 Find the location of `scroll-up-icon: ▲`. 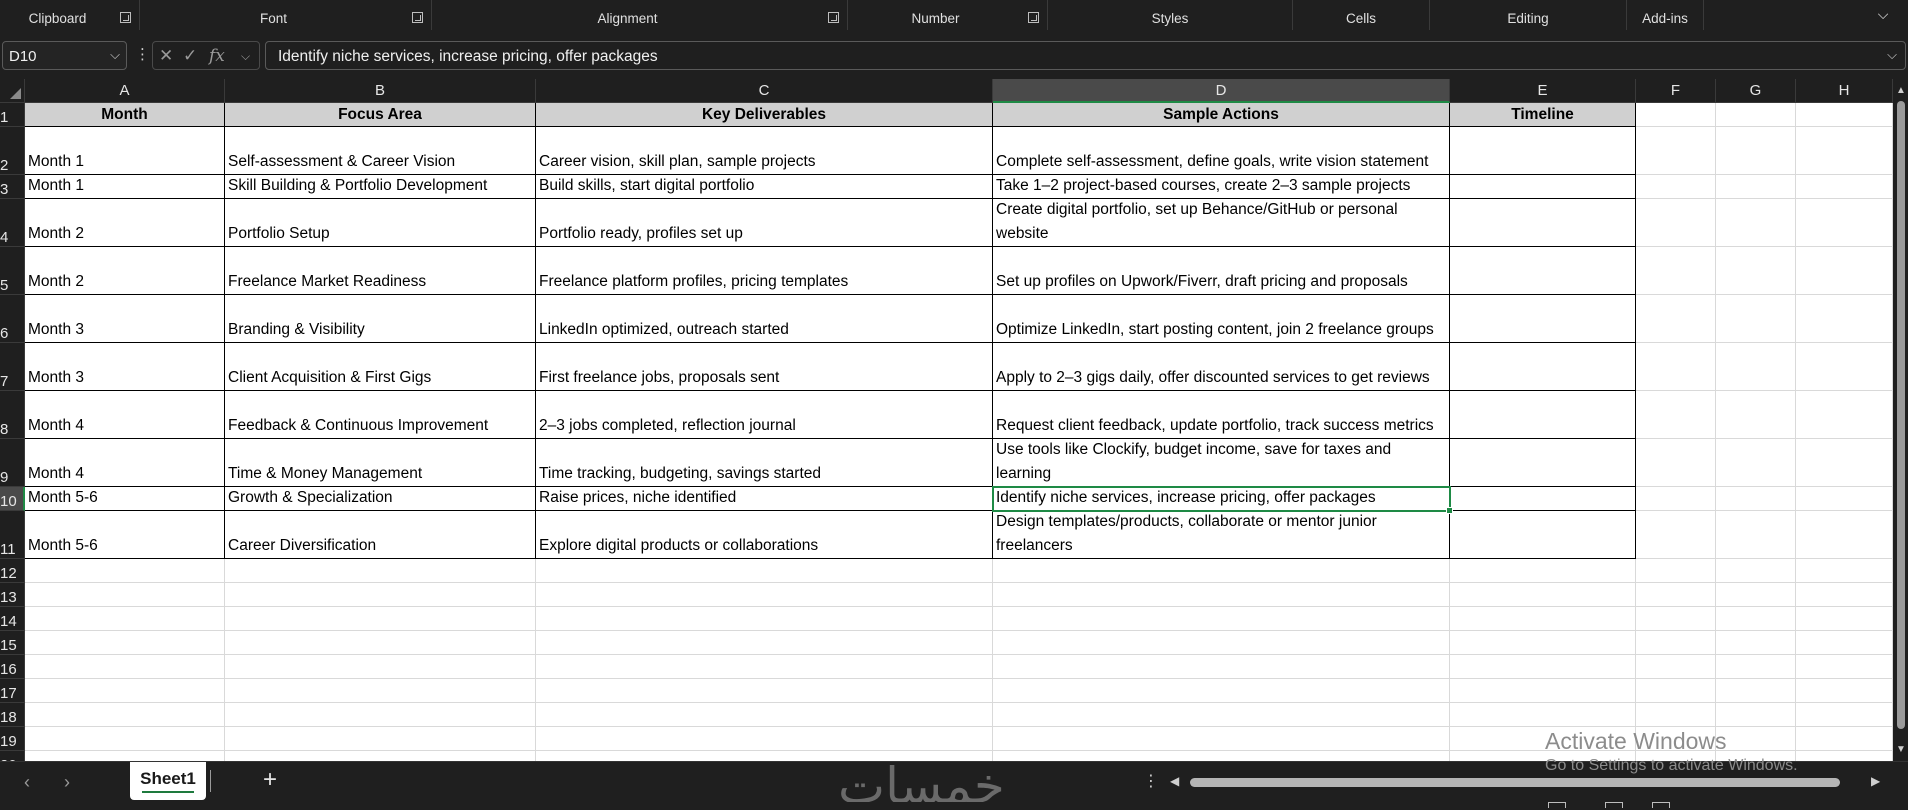

scroll-up-icon: ▲ is located at coordinates (1901, 90).